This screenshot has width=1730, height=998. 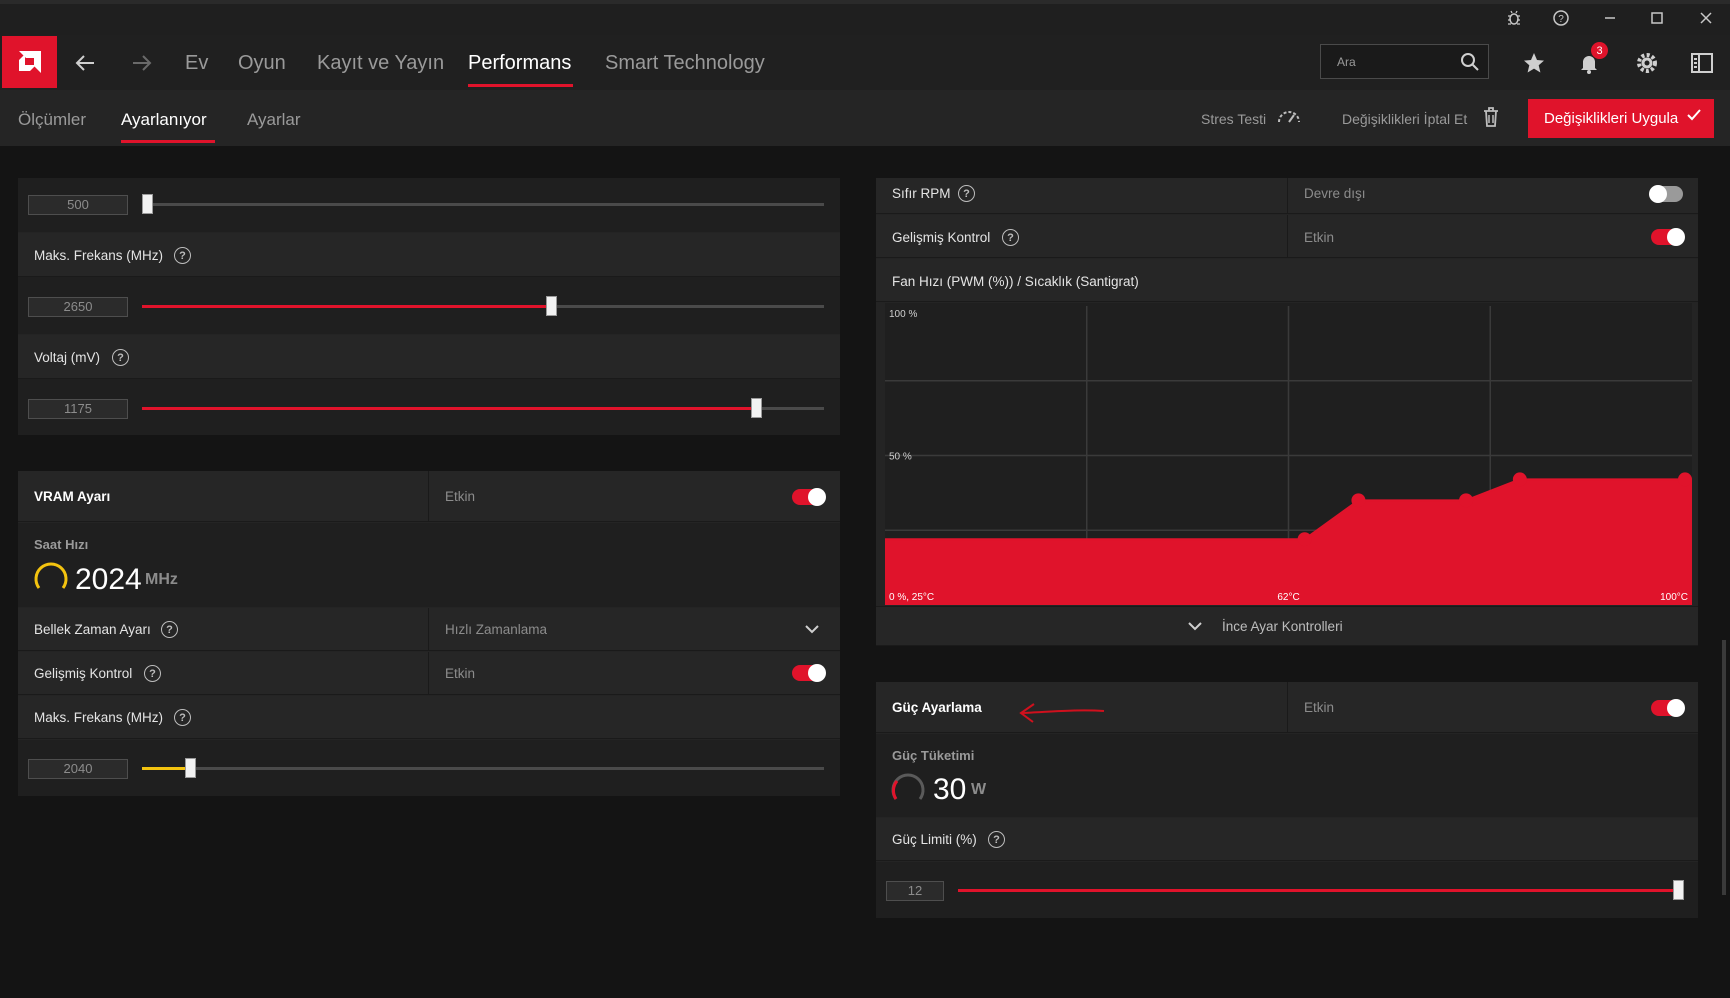 I want to click on voltage-slider-thumb, so click(x=756, y=408).